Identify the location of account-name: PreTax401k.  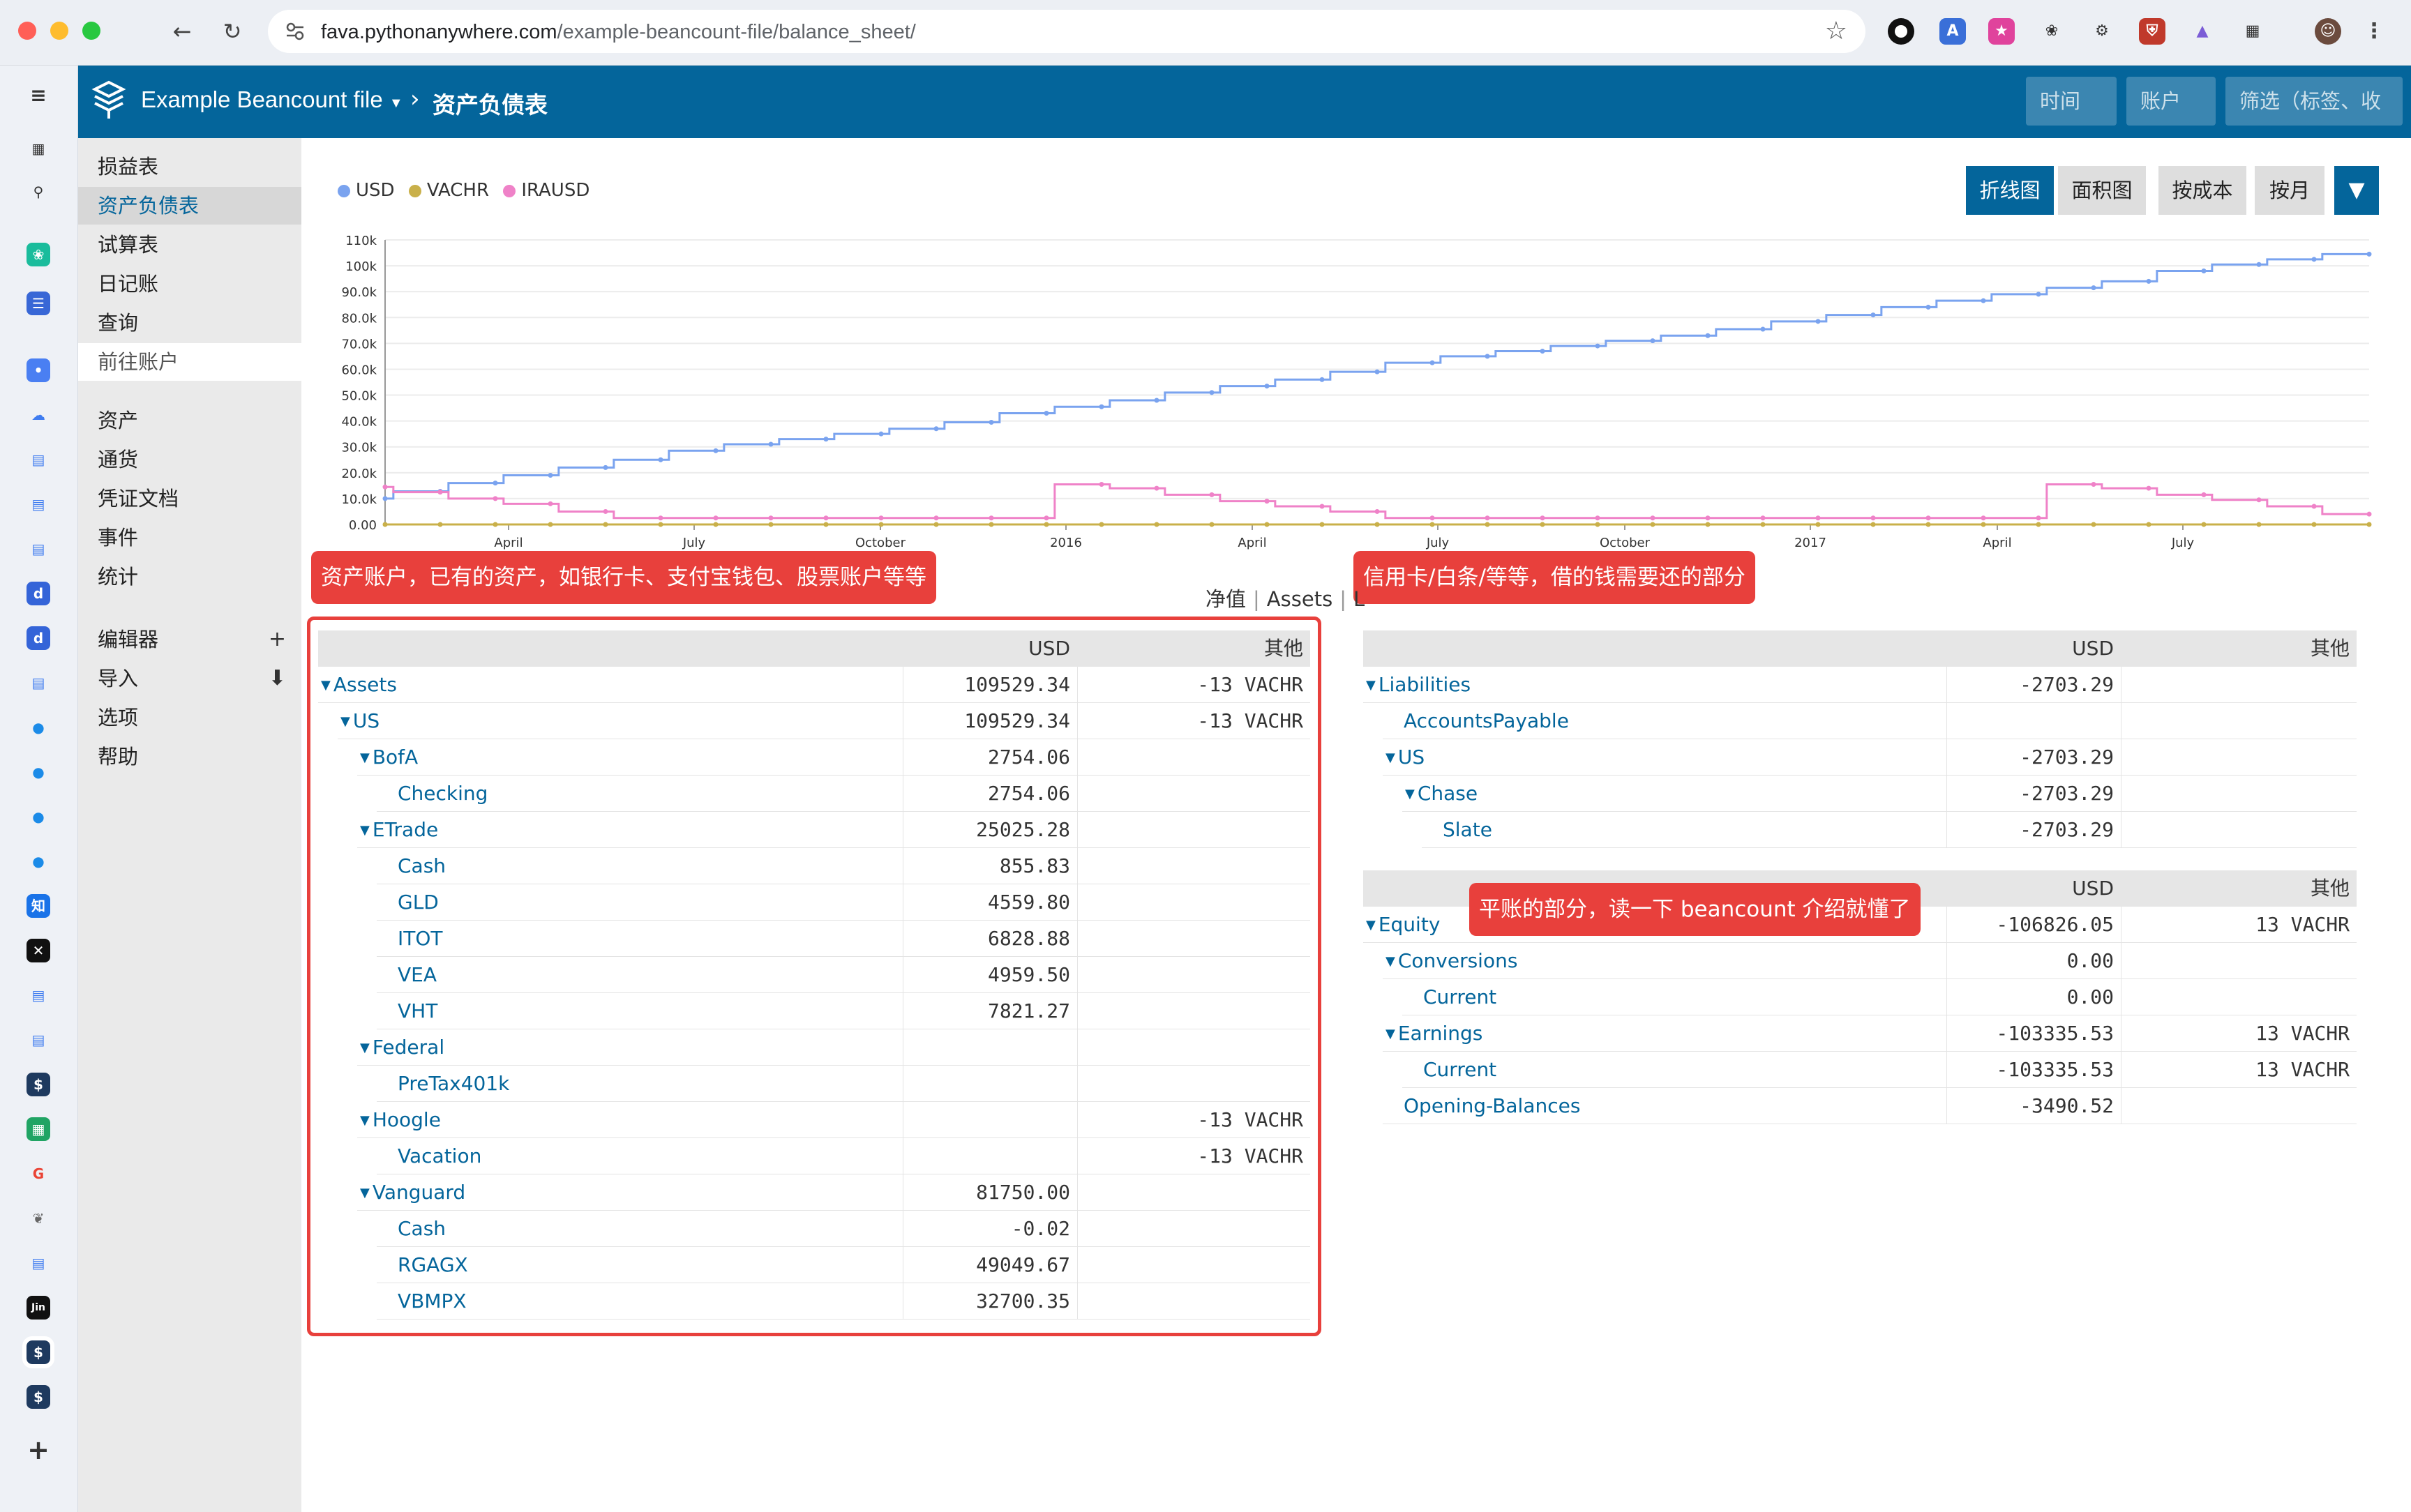
(453, 1084).